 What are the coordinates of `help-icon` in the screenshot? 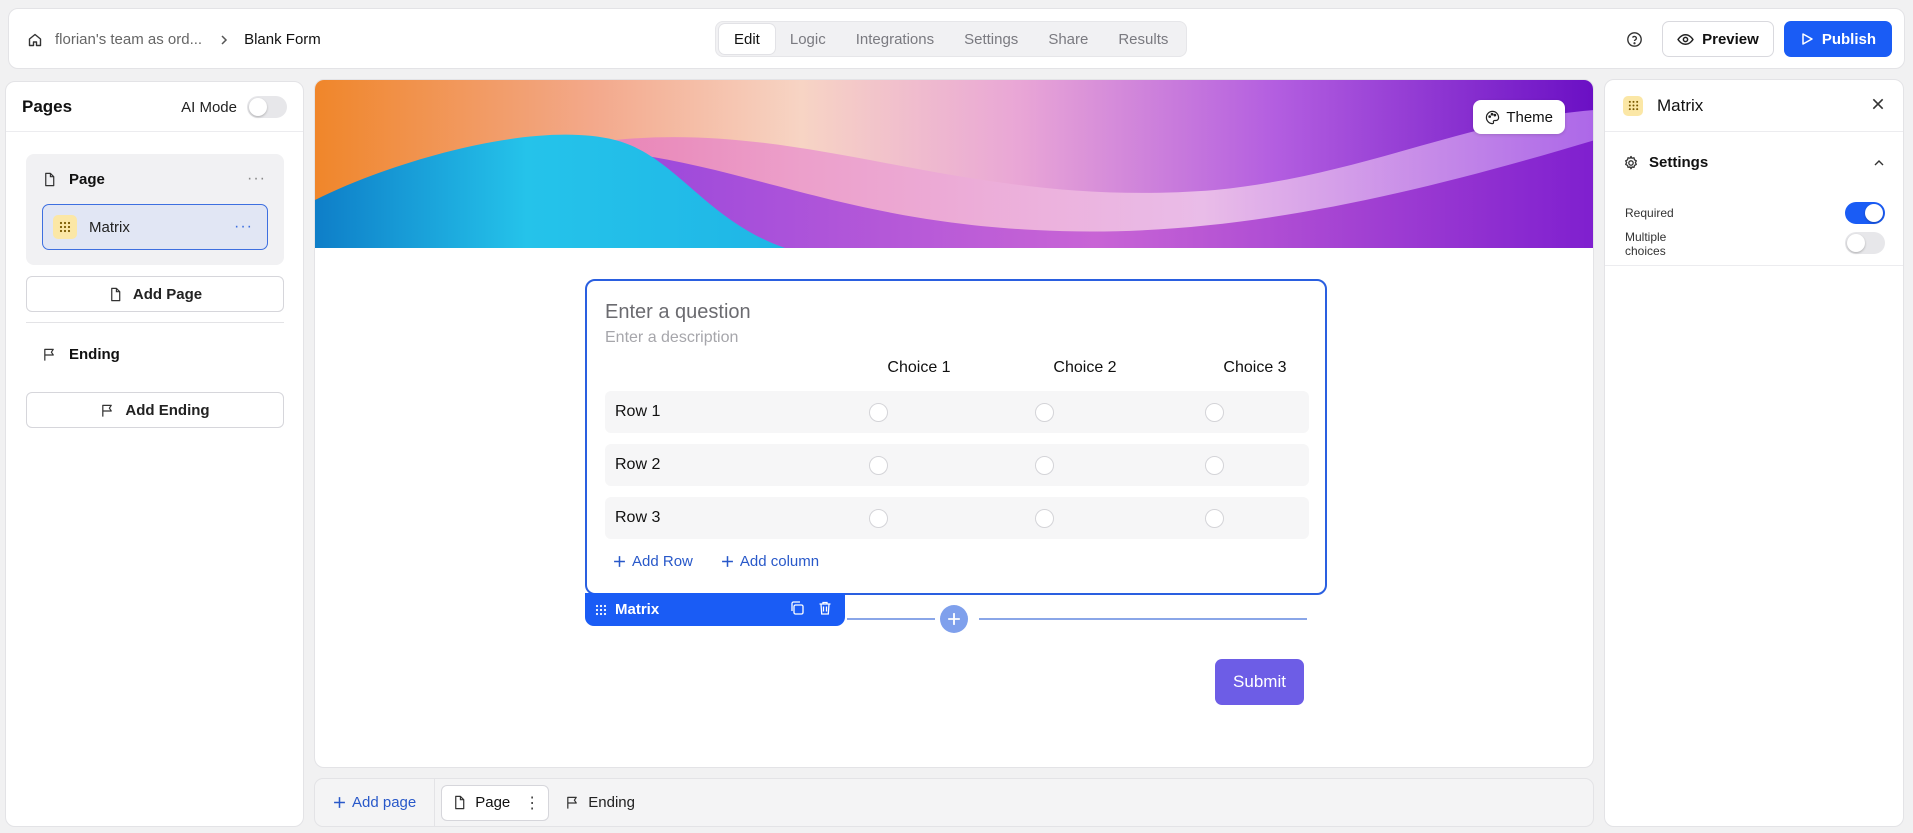 It's located at (1634, 39).